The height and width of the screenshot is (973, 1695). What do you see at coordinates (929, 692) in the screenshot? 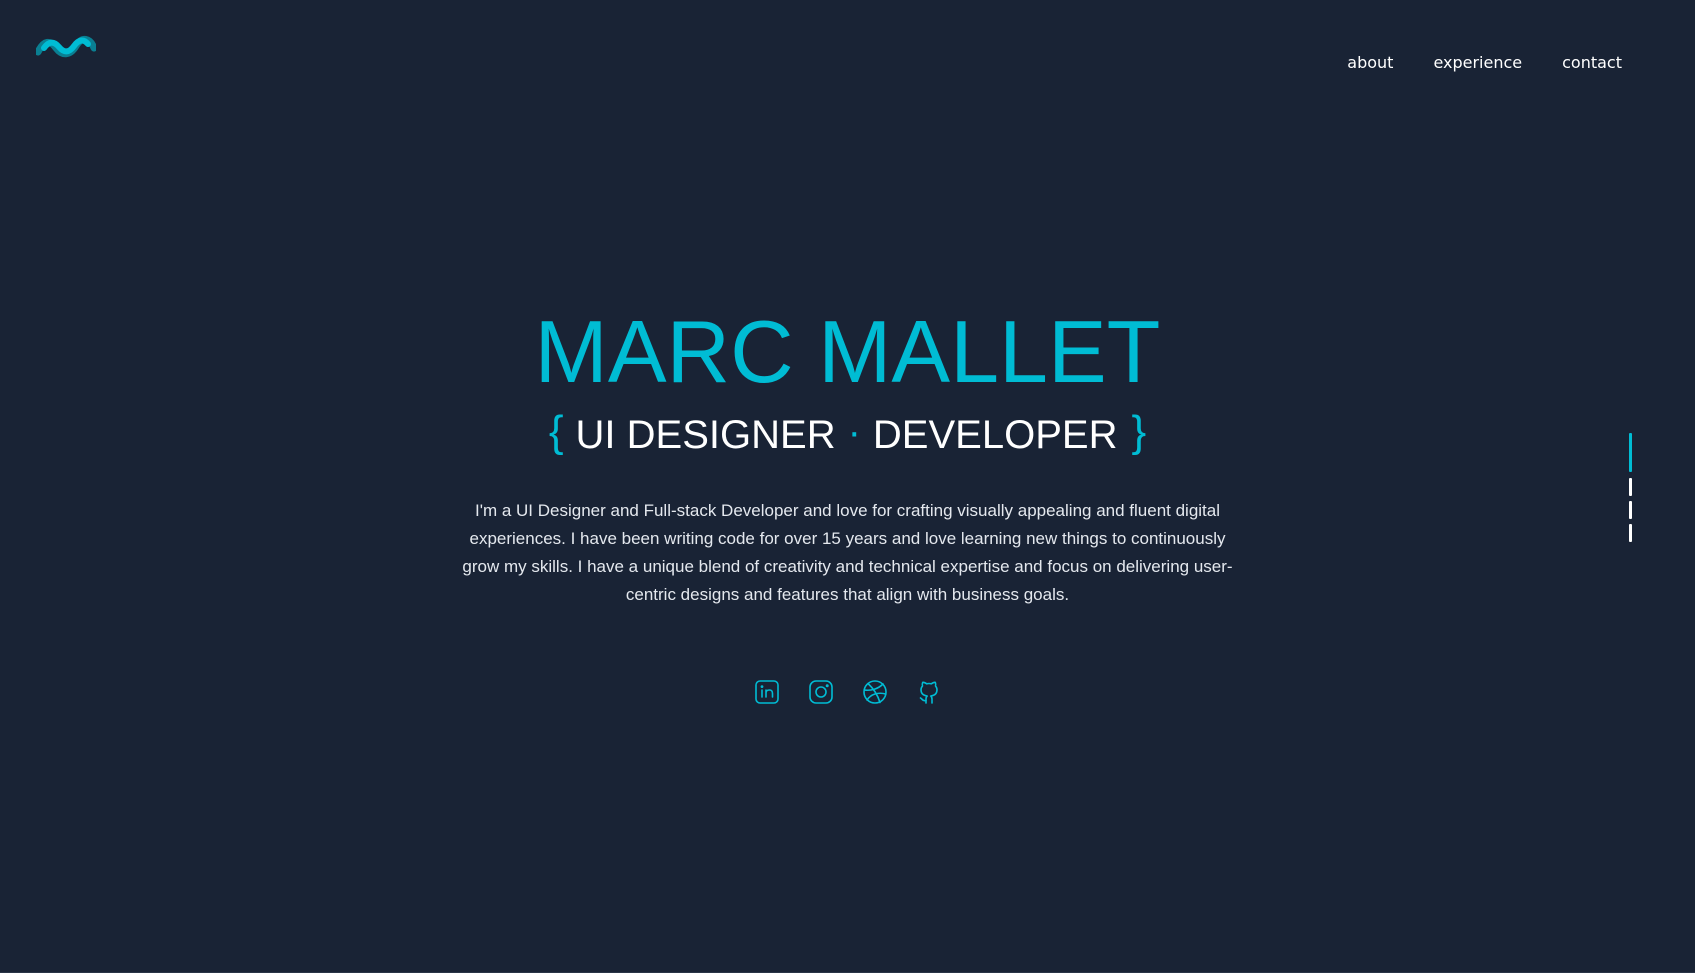
I see `github-icon` at bounding box center [929, 692].